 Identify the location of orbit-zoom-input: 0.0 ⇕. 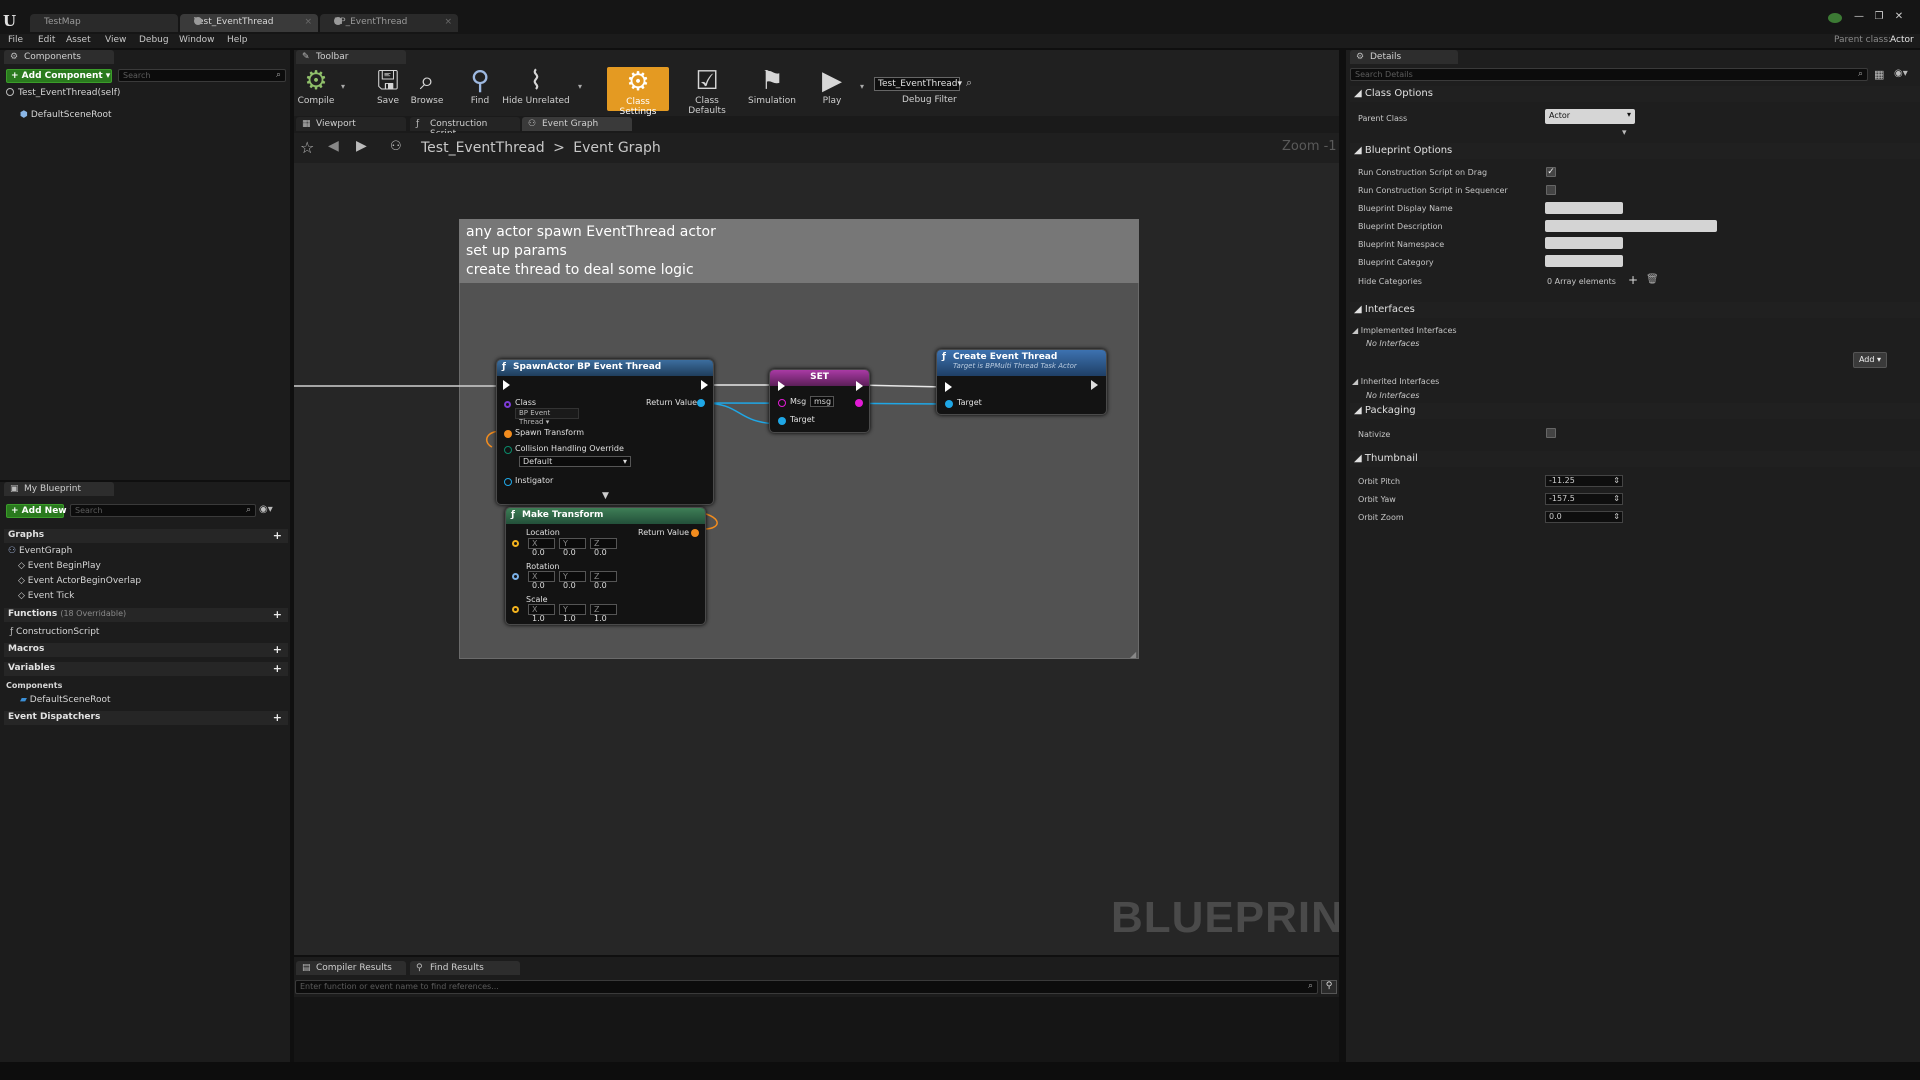
(1584, 517).